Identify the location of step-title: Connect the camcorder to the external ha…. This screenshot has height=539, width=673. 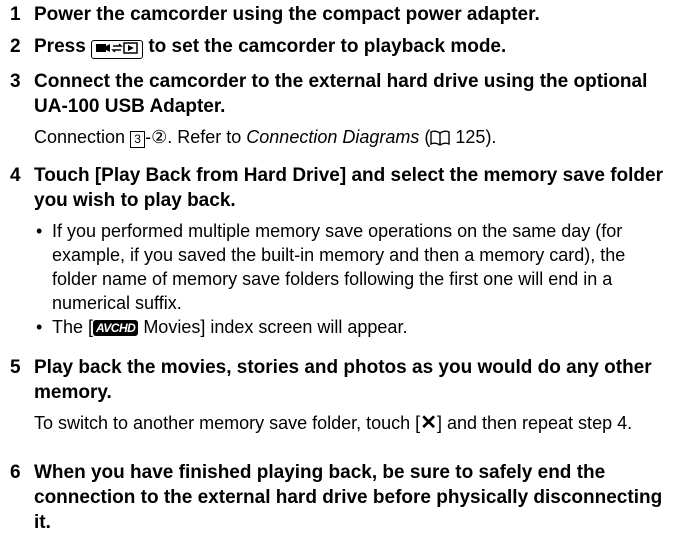
(341, 94).